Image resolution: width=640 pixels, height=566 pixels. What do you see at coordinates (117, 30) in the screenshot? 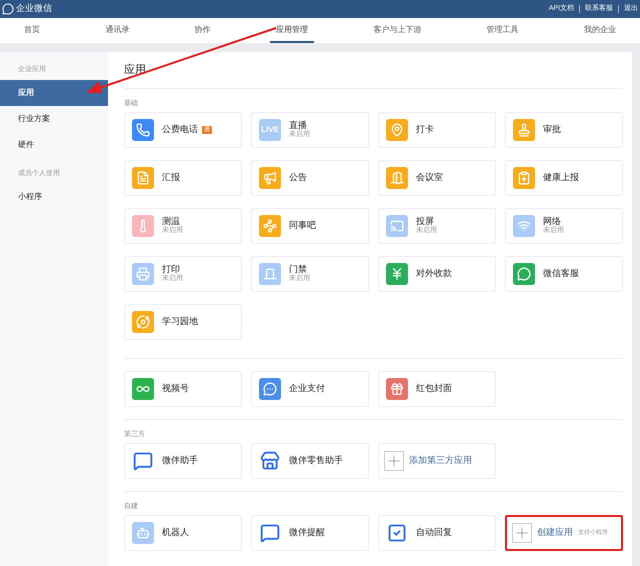
I see `nav-tab: 通讯录` at bounding box center [117, 30].